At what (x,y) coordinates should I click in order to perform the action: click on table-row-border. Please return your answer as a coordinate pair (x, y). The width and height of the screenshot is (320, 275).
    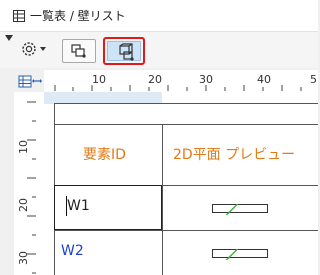
    Looking at the image, I should click on (186, 230).